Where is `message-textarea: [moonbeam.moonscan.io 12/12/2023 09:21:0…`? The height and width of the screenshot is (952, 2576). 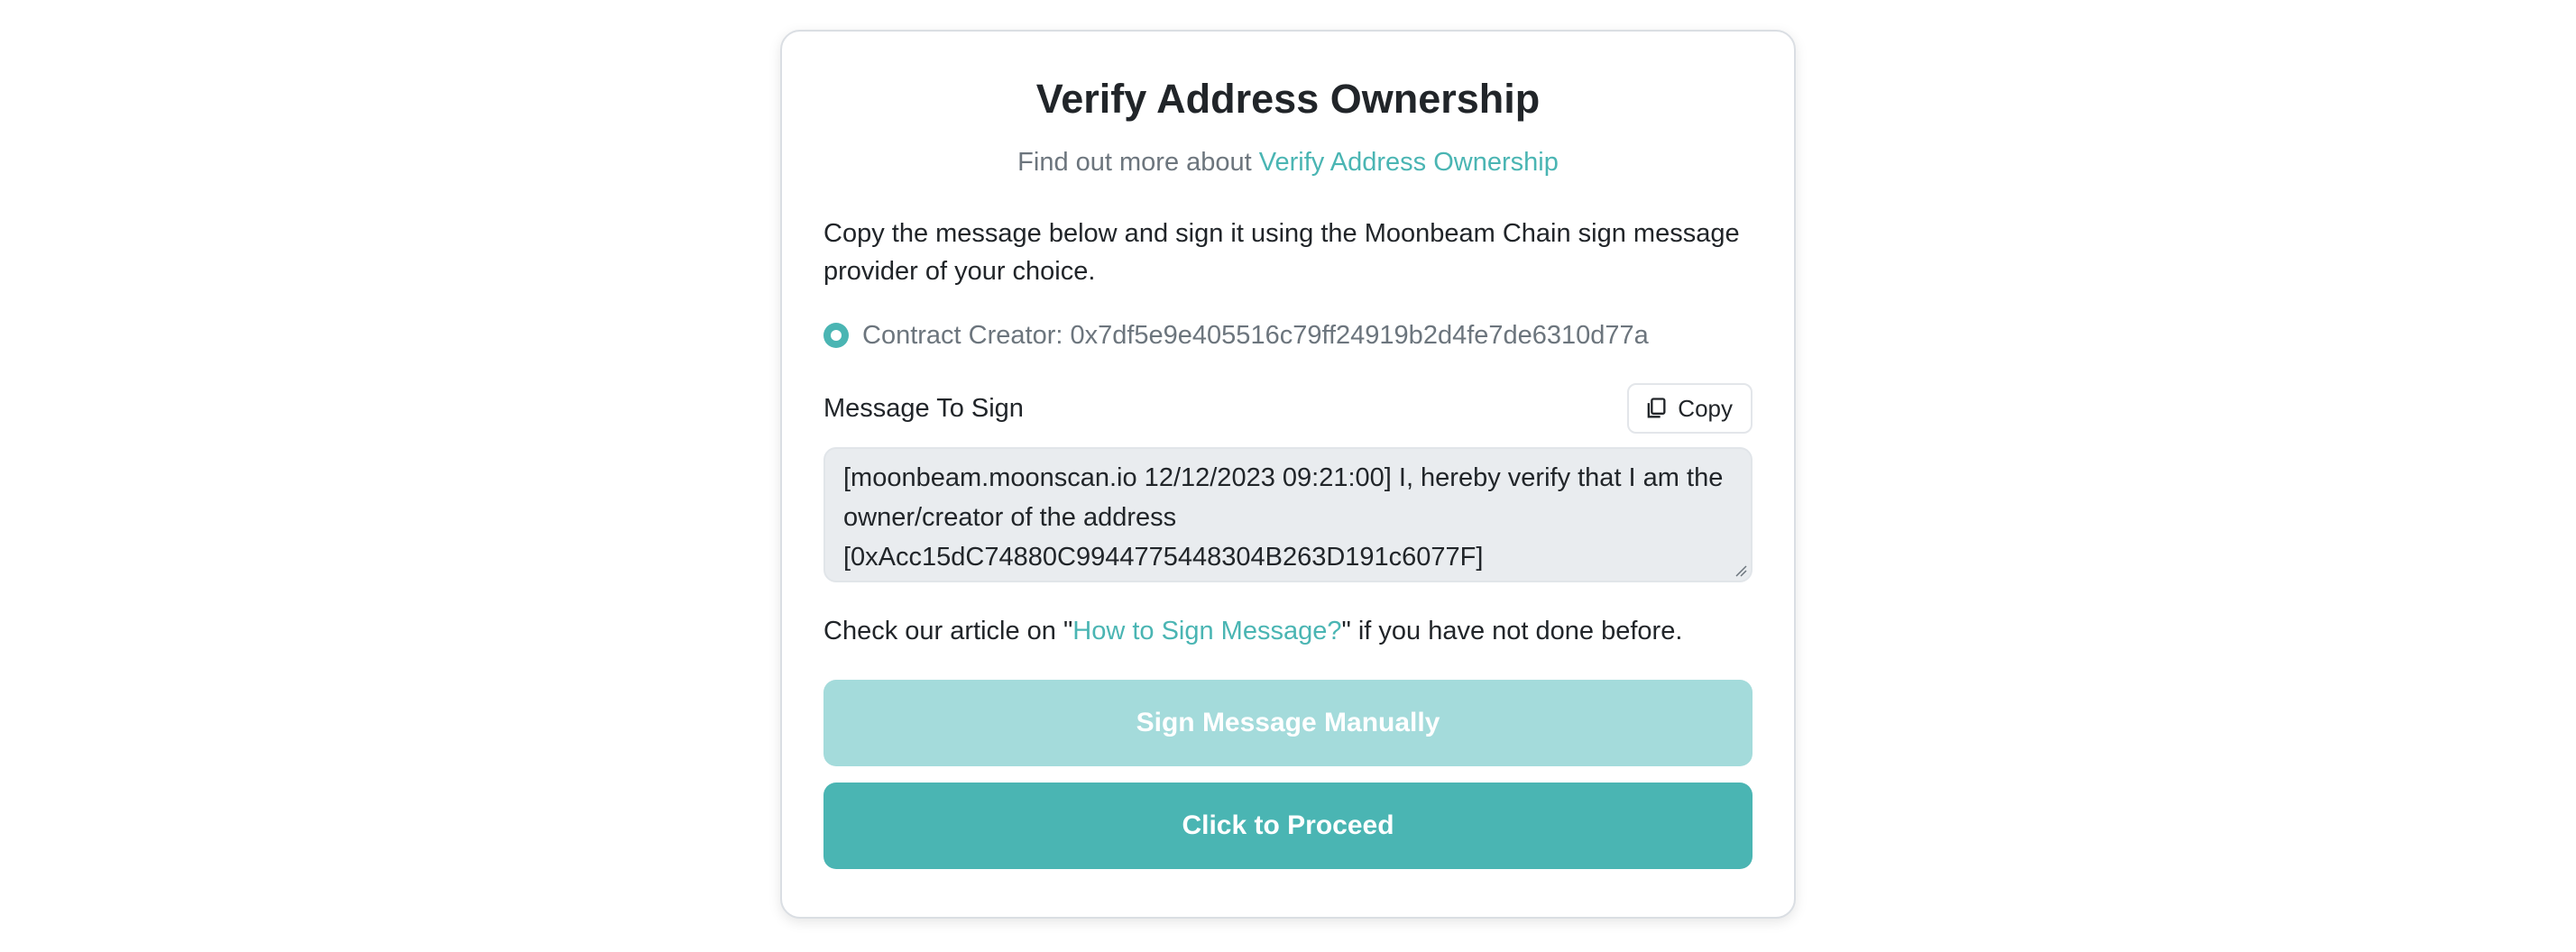
message-textarea: [moonbeam.moonscan.io 12/12/2023 09:21:0… is located at coordinates (1288, 514).